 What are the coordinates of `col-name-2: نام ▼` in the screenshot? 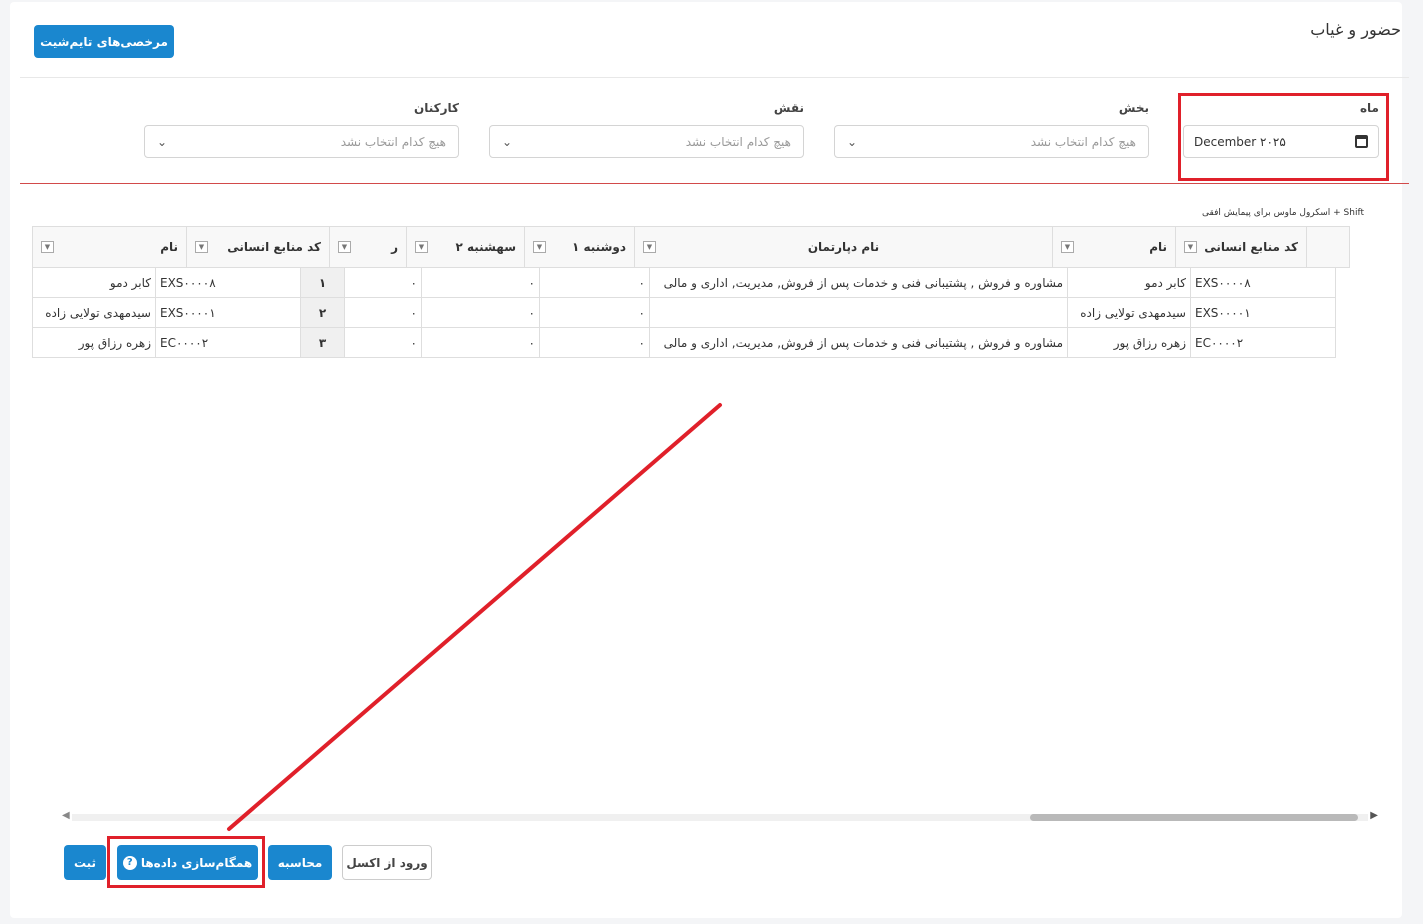 It's located at (109, 247).